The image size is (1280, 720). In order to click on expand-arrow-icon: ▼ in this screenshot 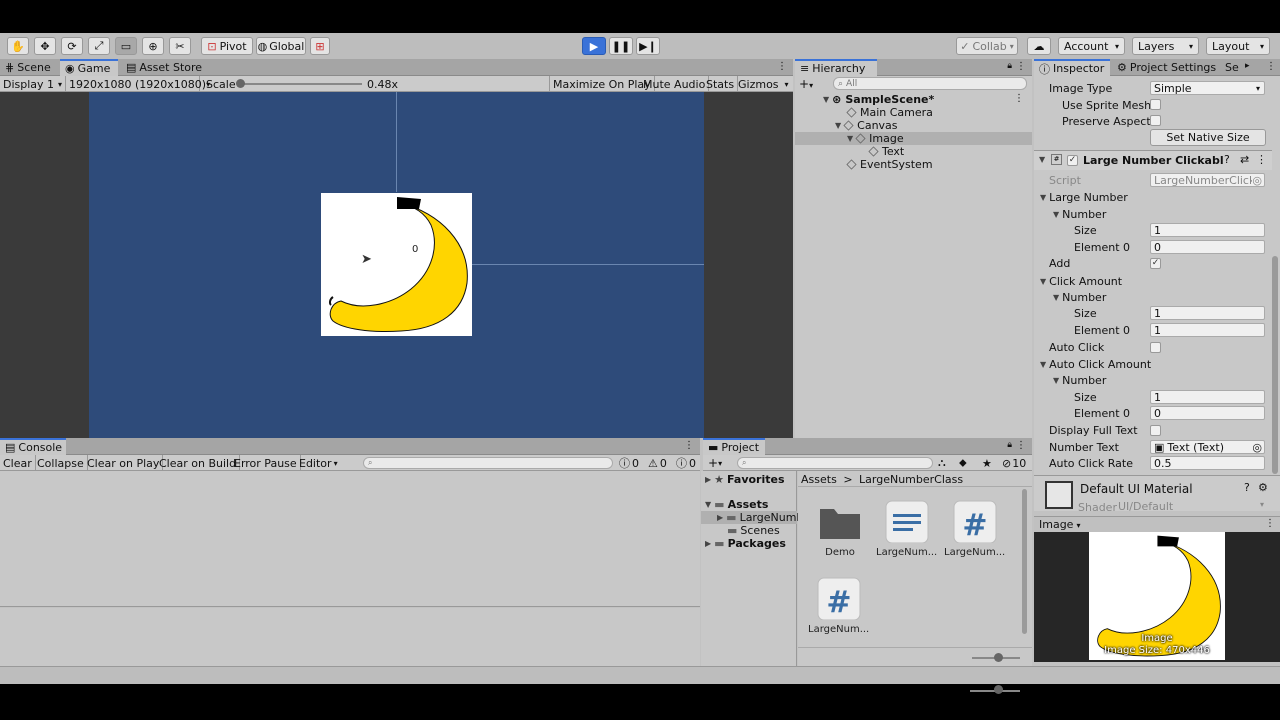, I will do `click(1042, 159)`.